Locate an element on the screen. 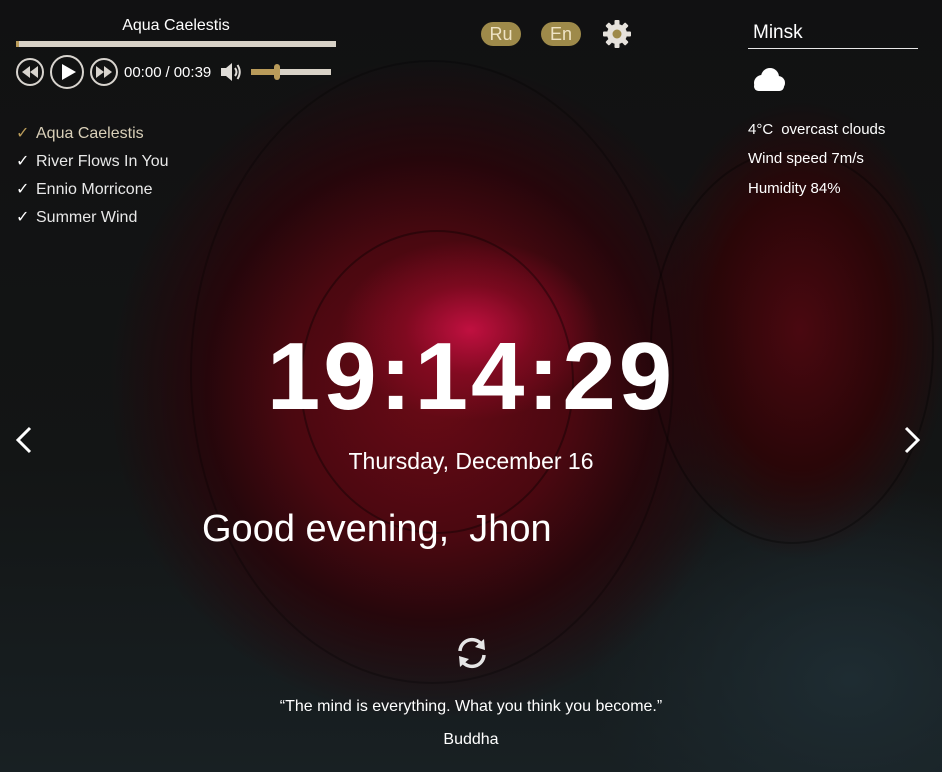 The height and width of the screenshot is (772, 942). playlist-item: ✓ River Flows In You is located at coordinates (92, 166).